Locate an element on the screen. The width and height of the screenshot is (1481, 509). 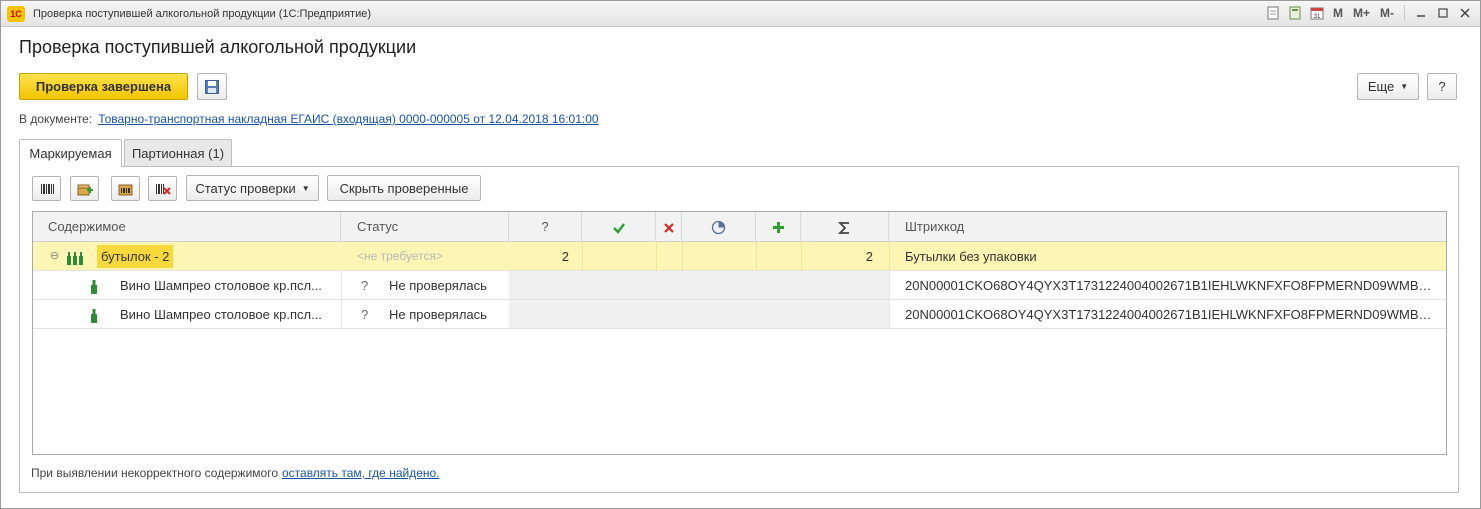
box-barcode-icon is located at coordinates (125, 189).